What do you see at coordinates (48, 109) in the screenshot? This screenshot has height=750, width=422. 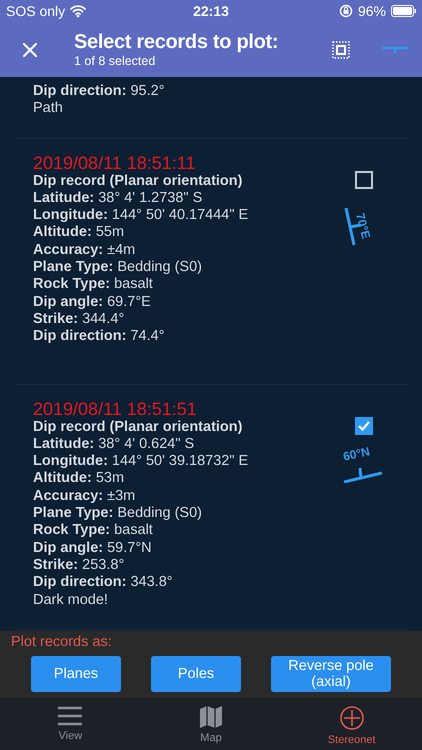 I see `record-note: Path` at bounding box center [48, 109].